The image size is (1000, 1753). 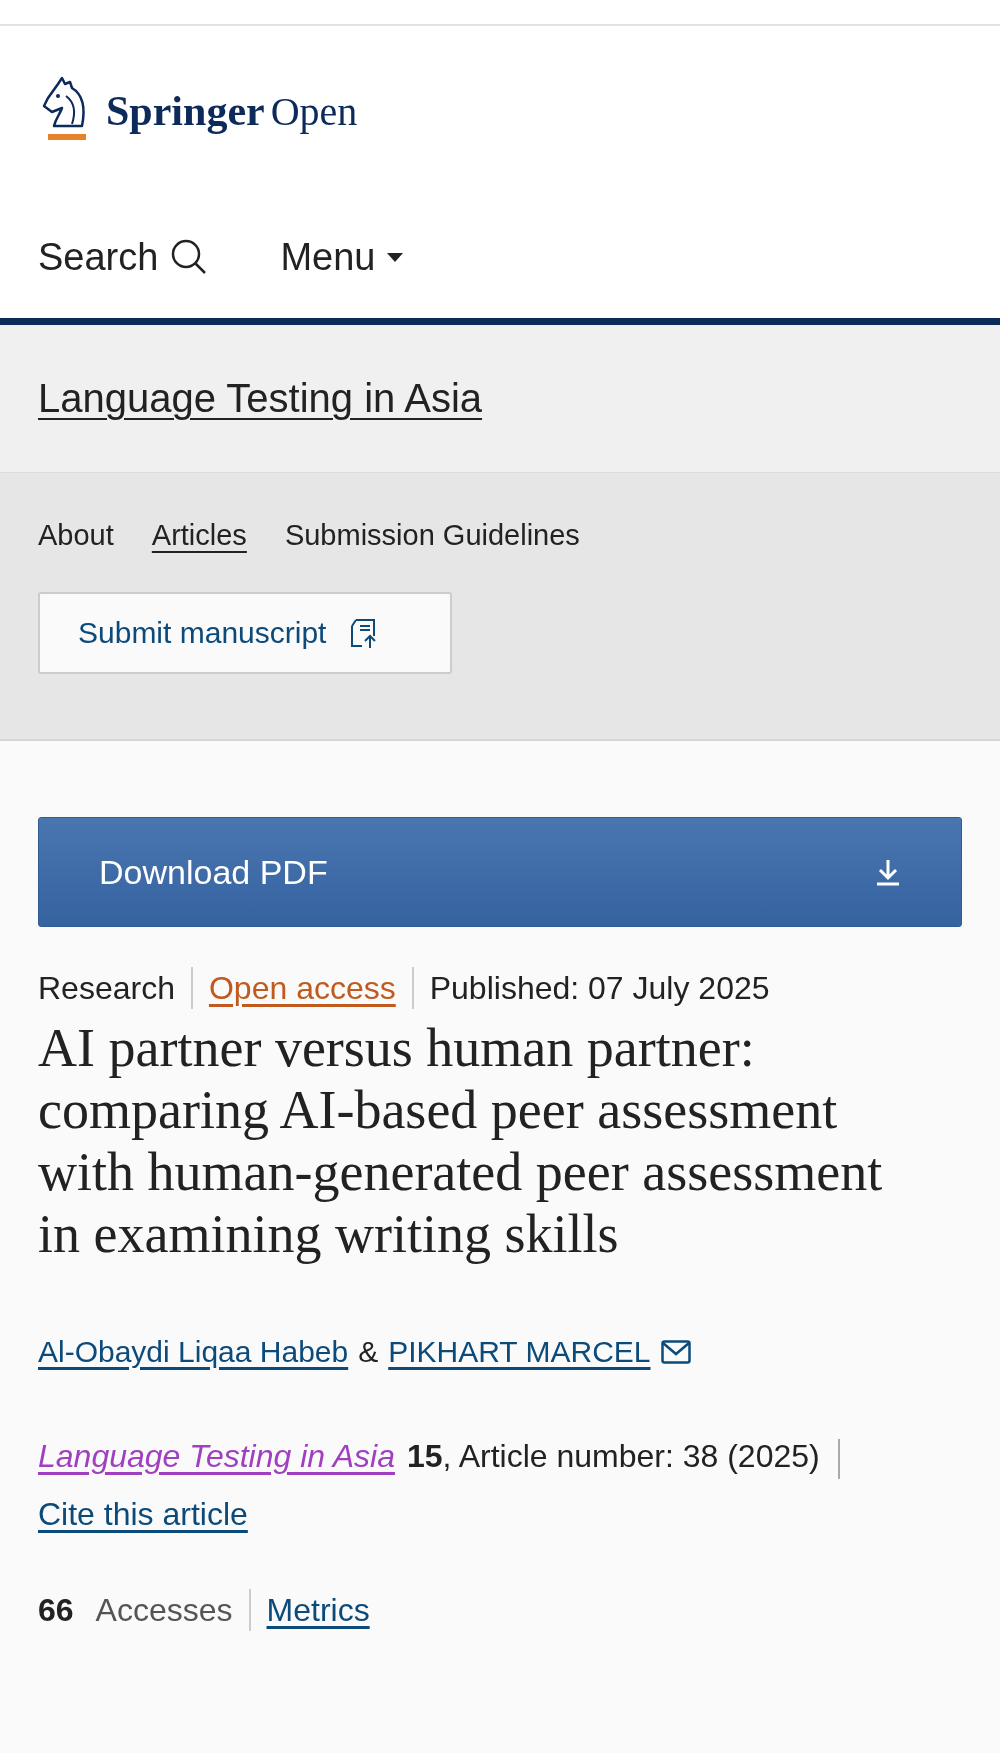 I want to click on article-type: Research, so click(x=106, y=988).